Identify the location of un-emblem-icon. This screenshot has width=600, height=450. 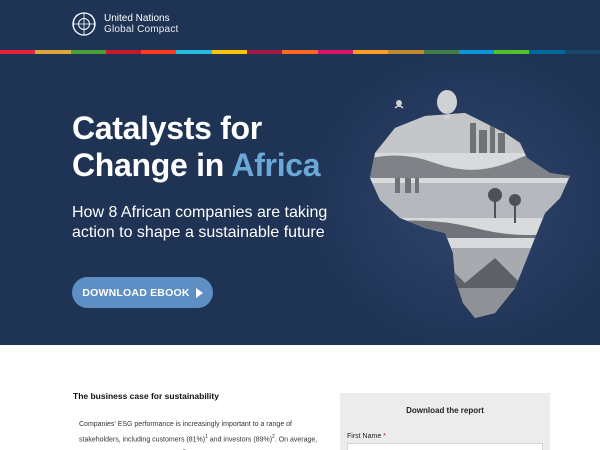
(84, 24).